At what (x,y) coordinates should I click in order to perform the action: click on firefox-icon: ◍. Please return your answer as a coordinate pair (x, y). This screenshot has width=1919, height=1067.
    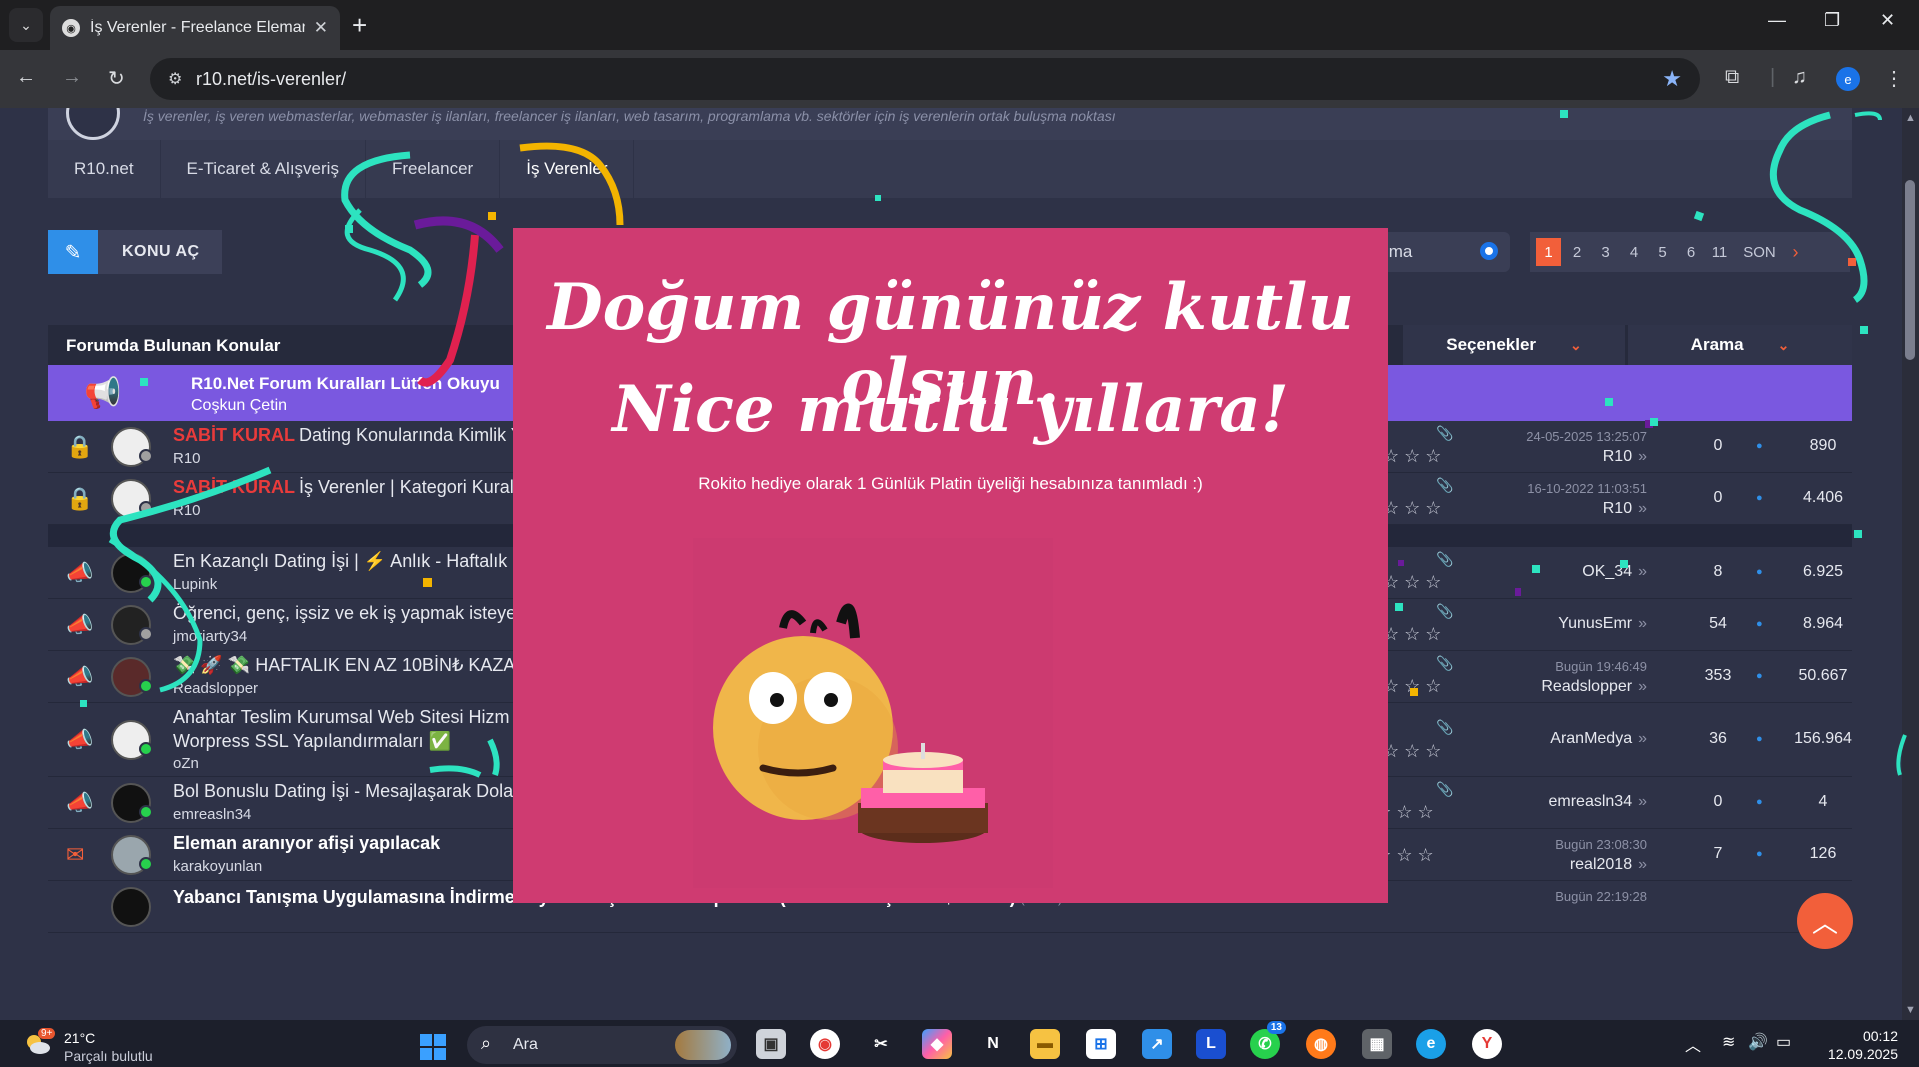
    Looking at the image, I should click on (1321, 1044).